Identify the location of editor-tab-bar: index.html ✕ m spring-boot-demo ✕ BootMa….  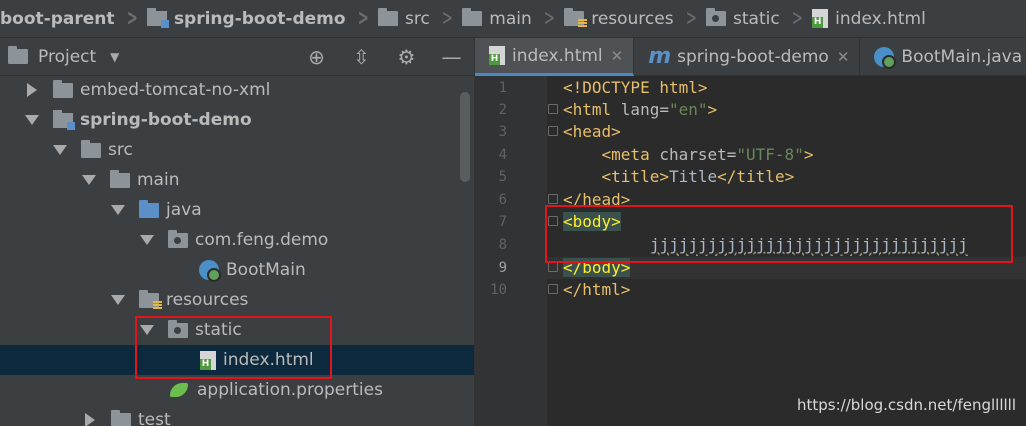
(750, 57).